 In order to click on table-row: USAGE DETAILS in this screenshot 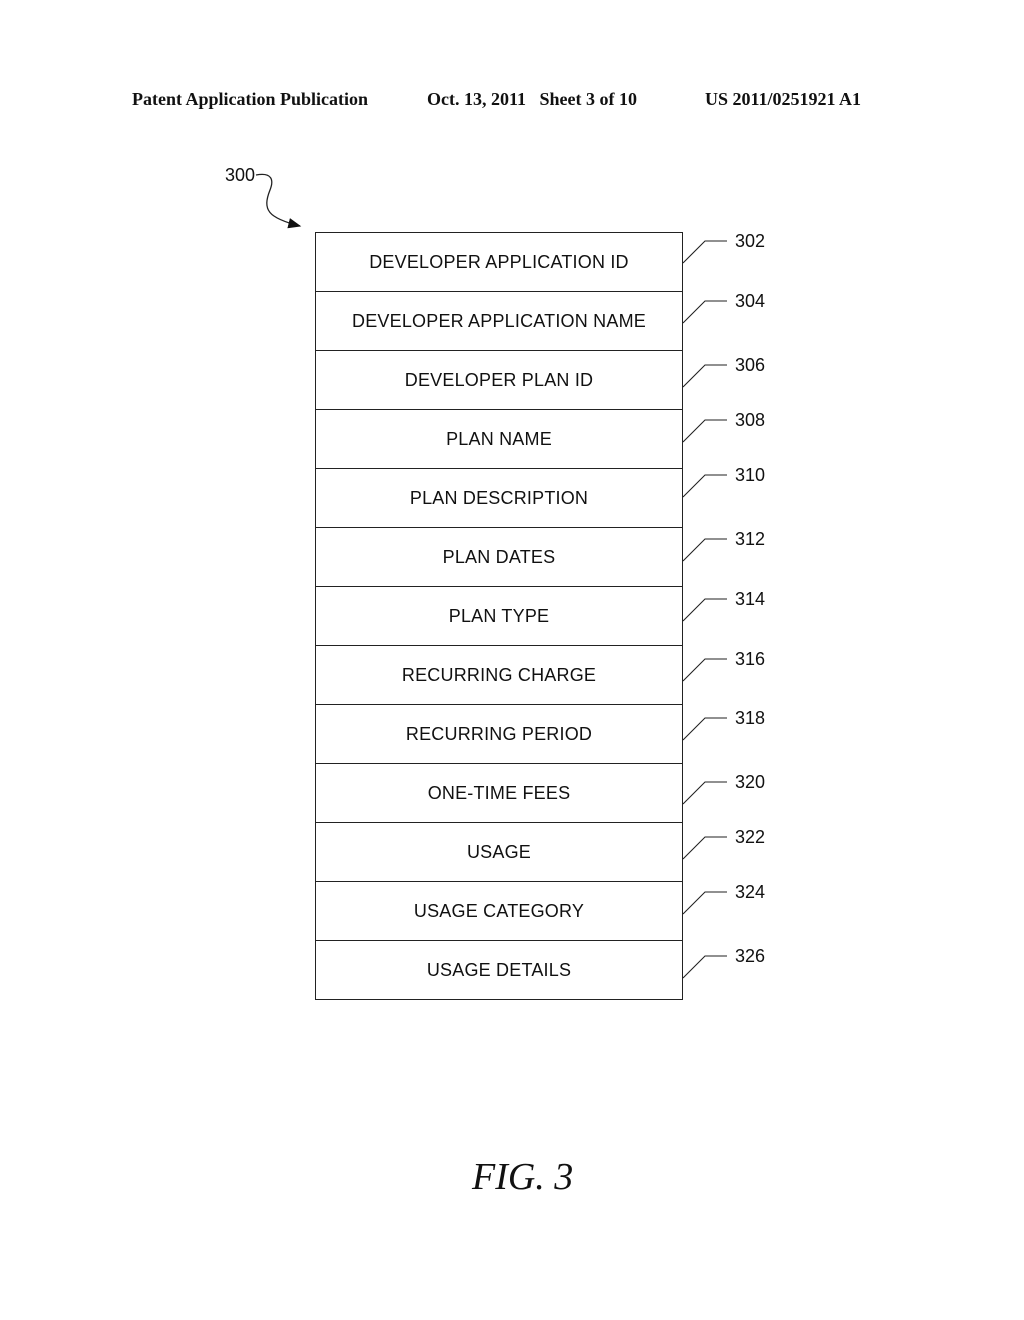, I will do `click(499, 970)`.